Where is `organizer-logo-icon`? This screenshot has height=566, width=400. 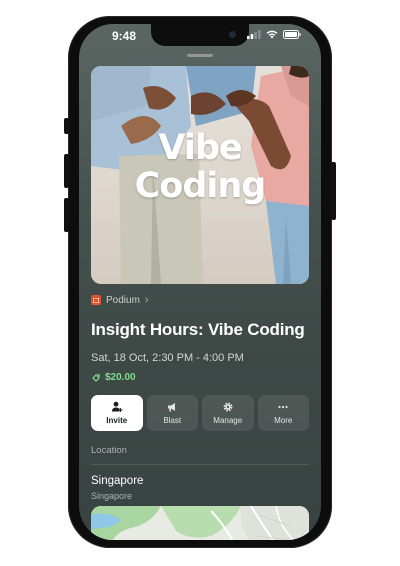 organizer-logo-icon is located at coordinates (96, 300).